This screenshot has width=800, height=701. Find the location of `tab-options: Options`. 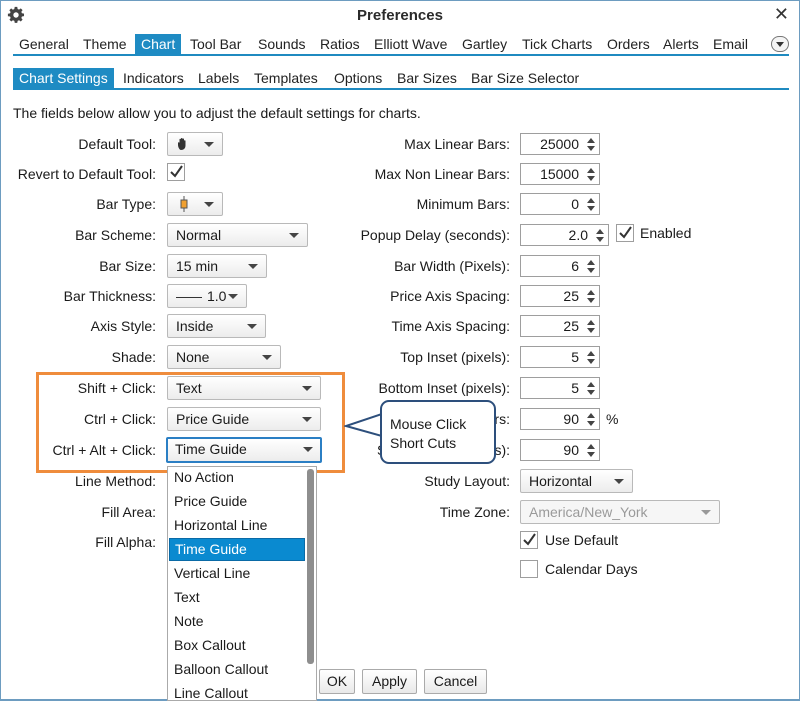

tab-options: Options is located at coordinates (358, 79).